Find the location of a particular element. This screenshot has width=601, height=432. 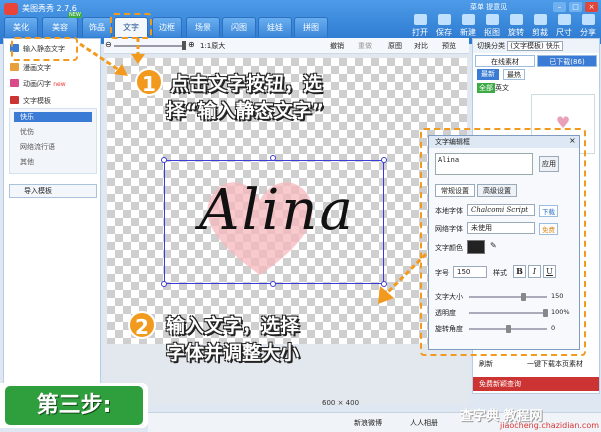

new-button: 新建 is located at coordinates (468, 27).